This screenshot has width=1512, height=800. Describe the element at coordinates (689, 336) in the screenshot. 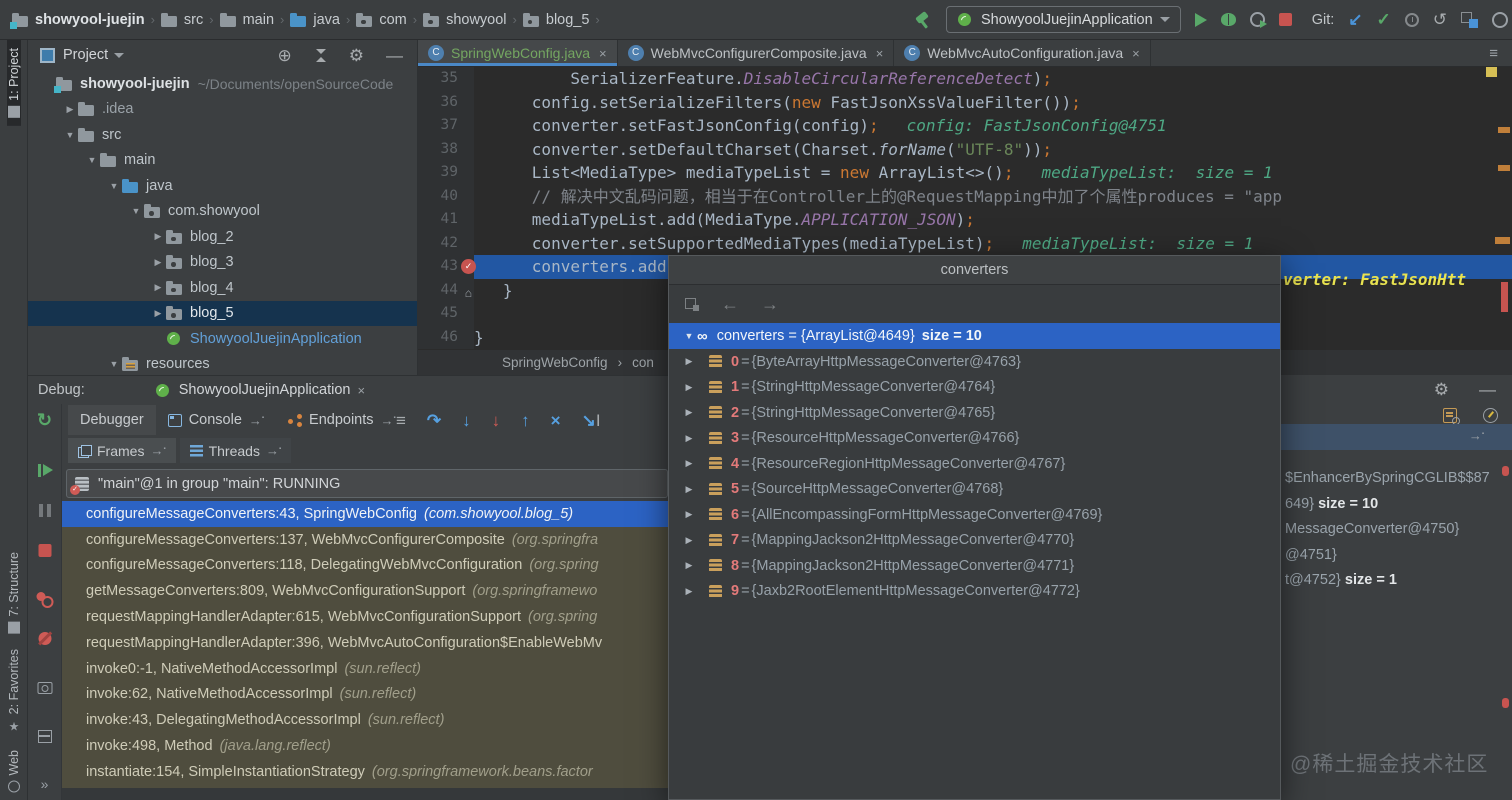

I see `chevron-down-icon: ▼` at that location.